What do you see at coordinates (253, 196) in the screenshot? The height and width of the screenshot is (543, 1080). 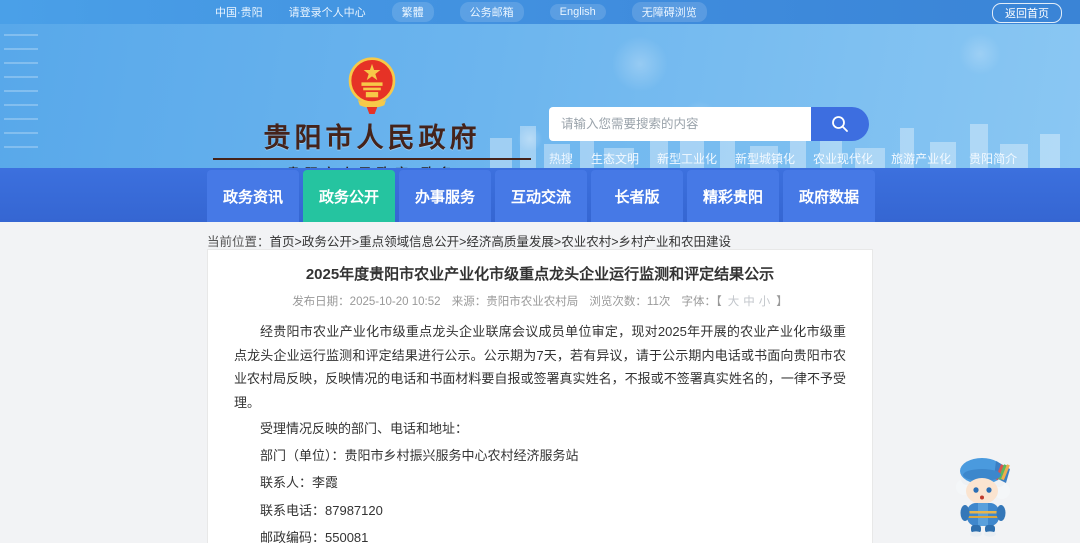 I see `nav-tab-news: 政务资讯` at bounding box center [253, 196].